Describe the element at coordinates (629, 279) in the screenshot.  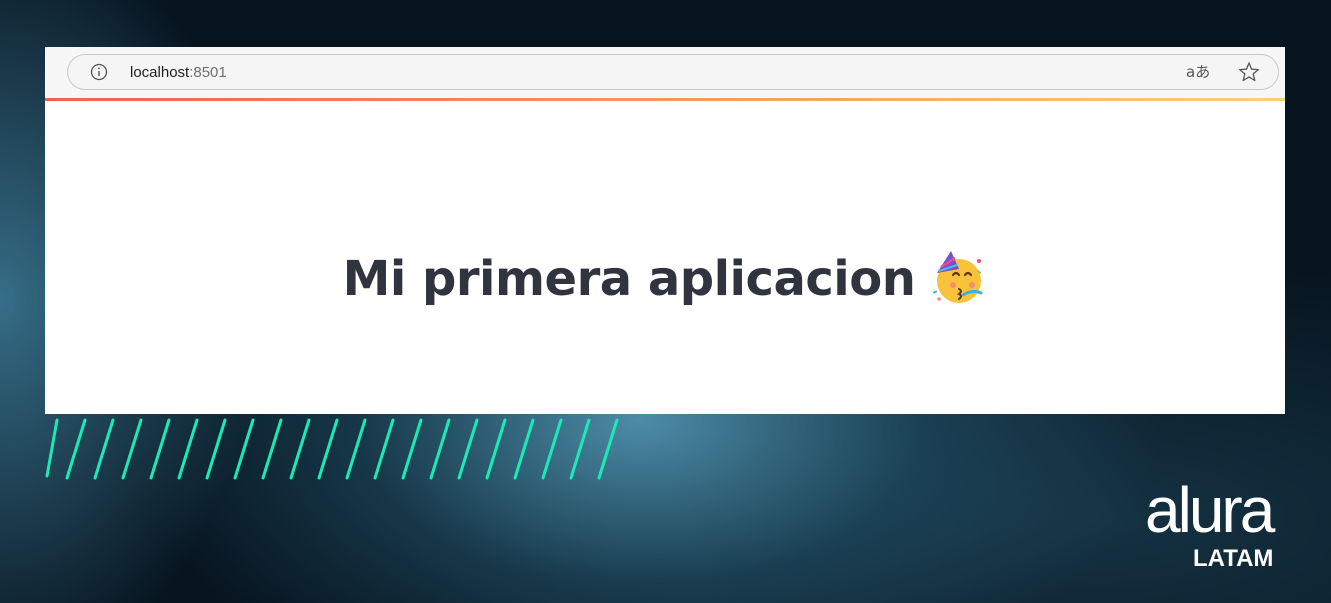
I see `page-title-text: Mi primera aplicacion` at that location.